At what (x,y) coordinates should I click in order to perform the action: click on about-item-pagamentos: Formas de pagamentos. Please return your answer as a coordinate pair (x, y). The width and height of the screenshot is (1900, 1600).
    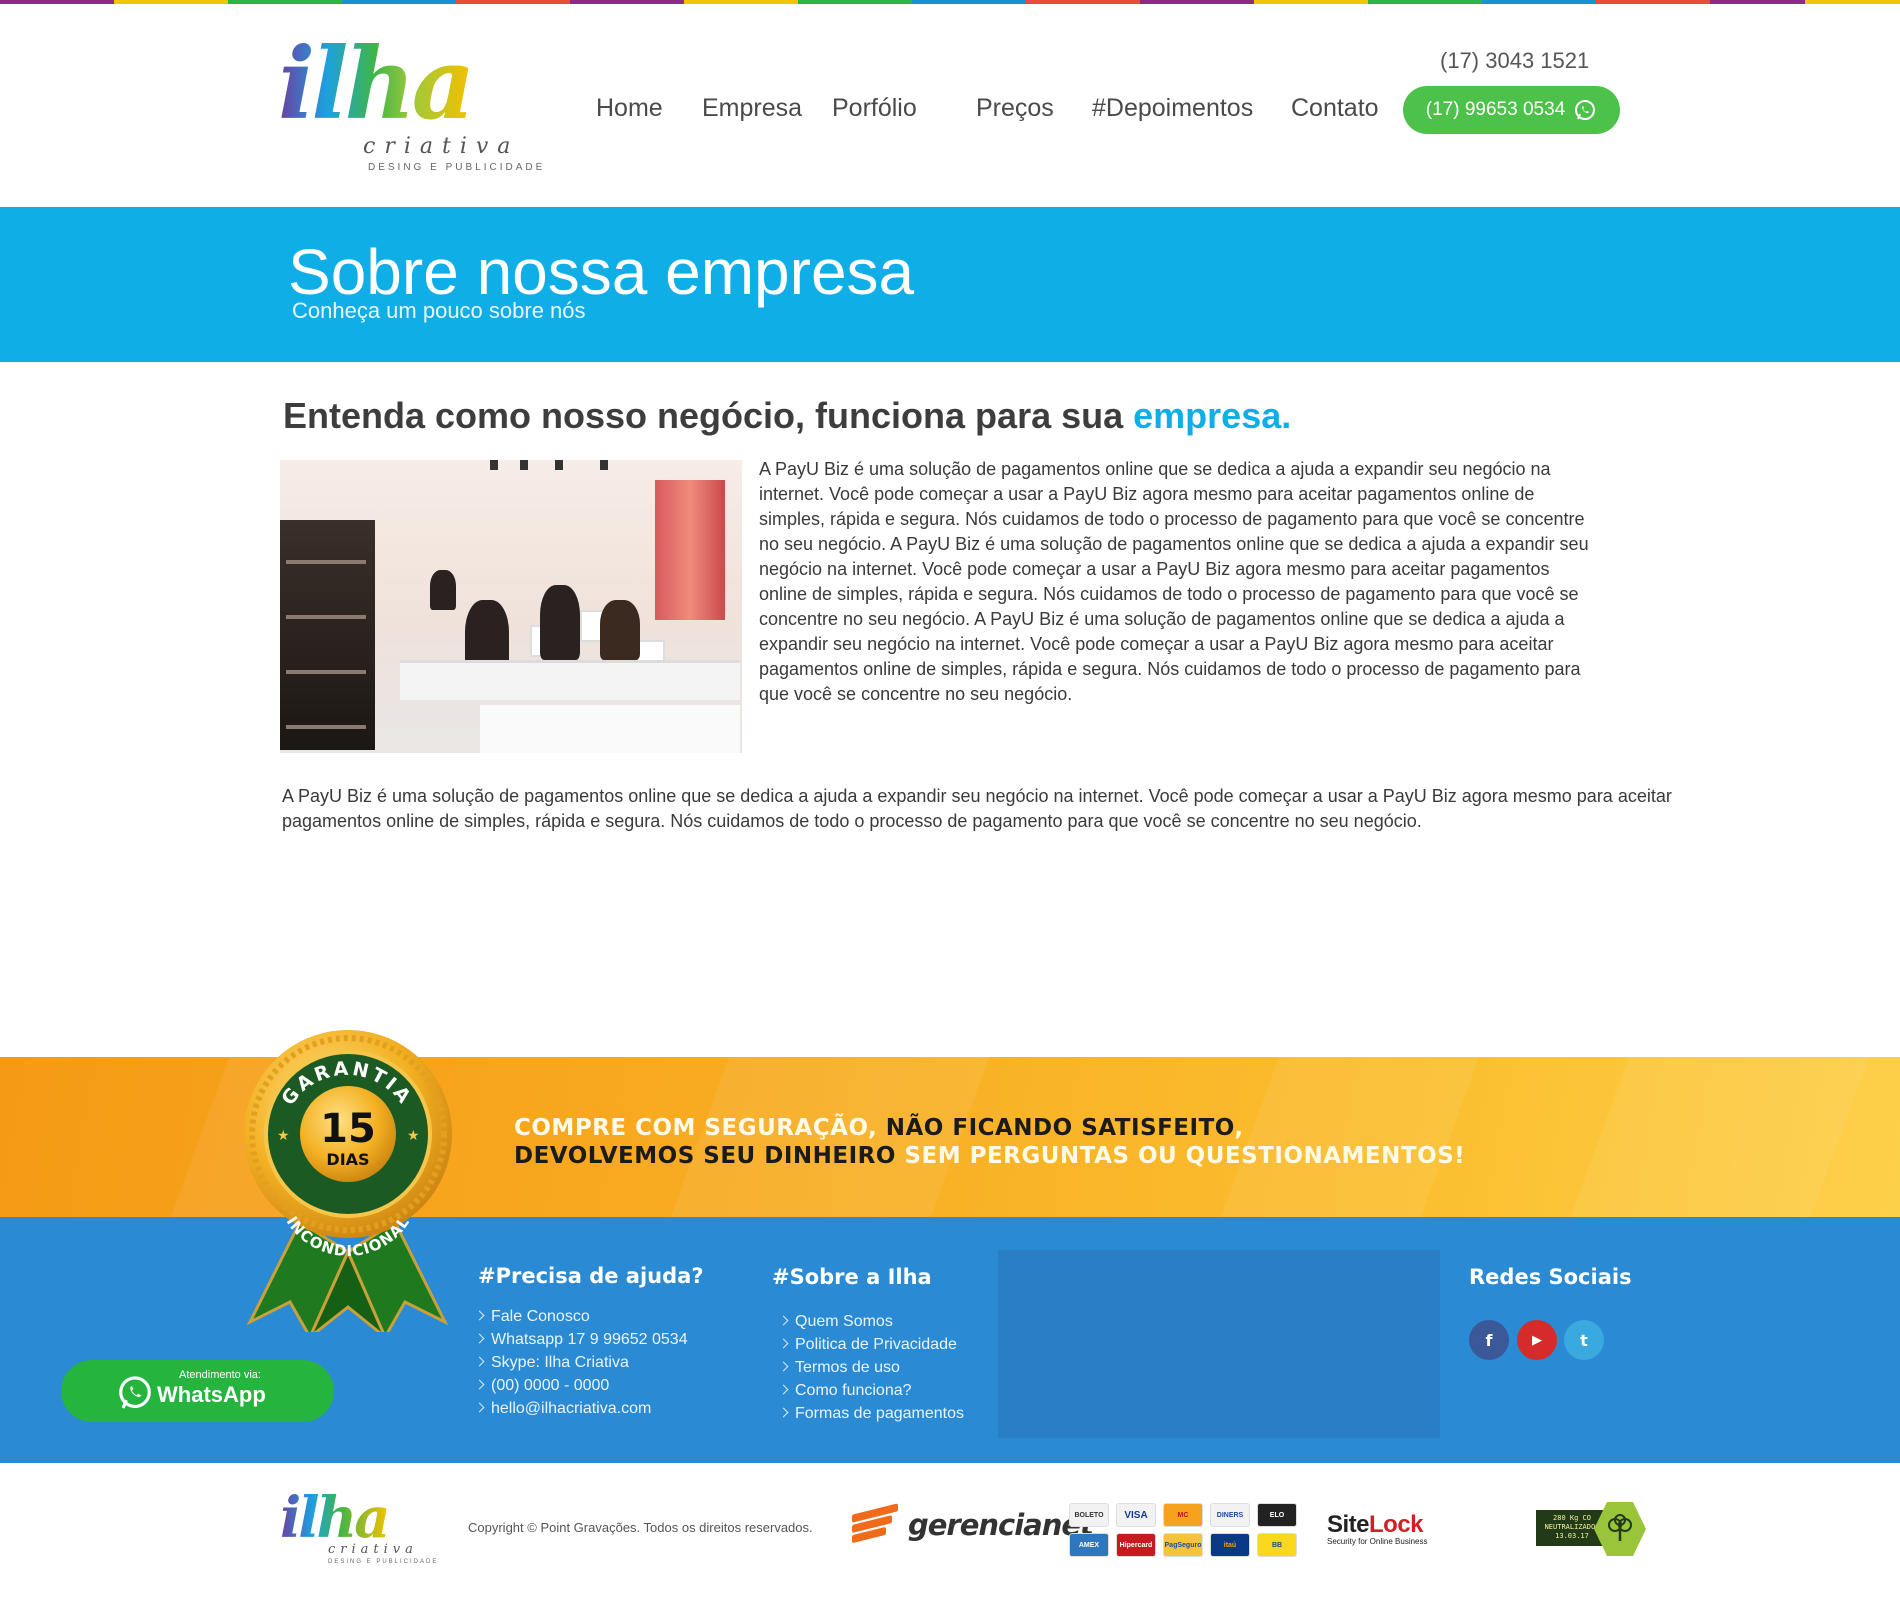
    Looking at the image, I should click on (871, 1413).